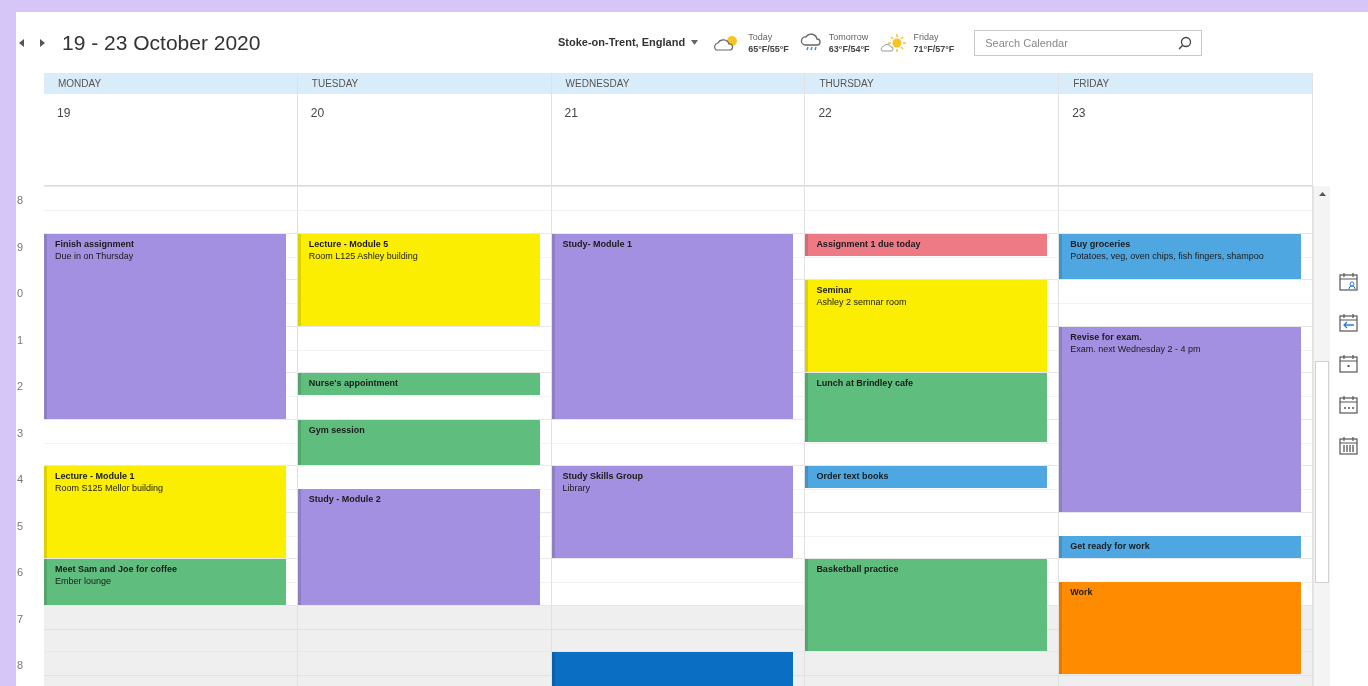 This screenshot has height=686, width=1368. I want to click on event-title: Study - Module 2, so click(345, 499).